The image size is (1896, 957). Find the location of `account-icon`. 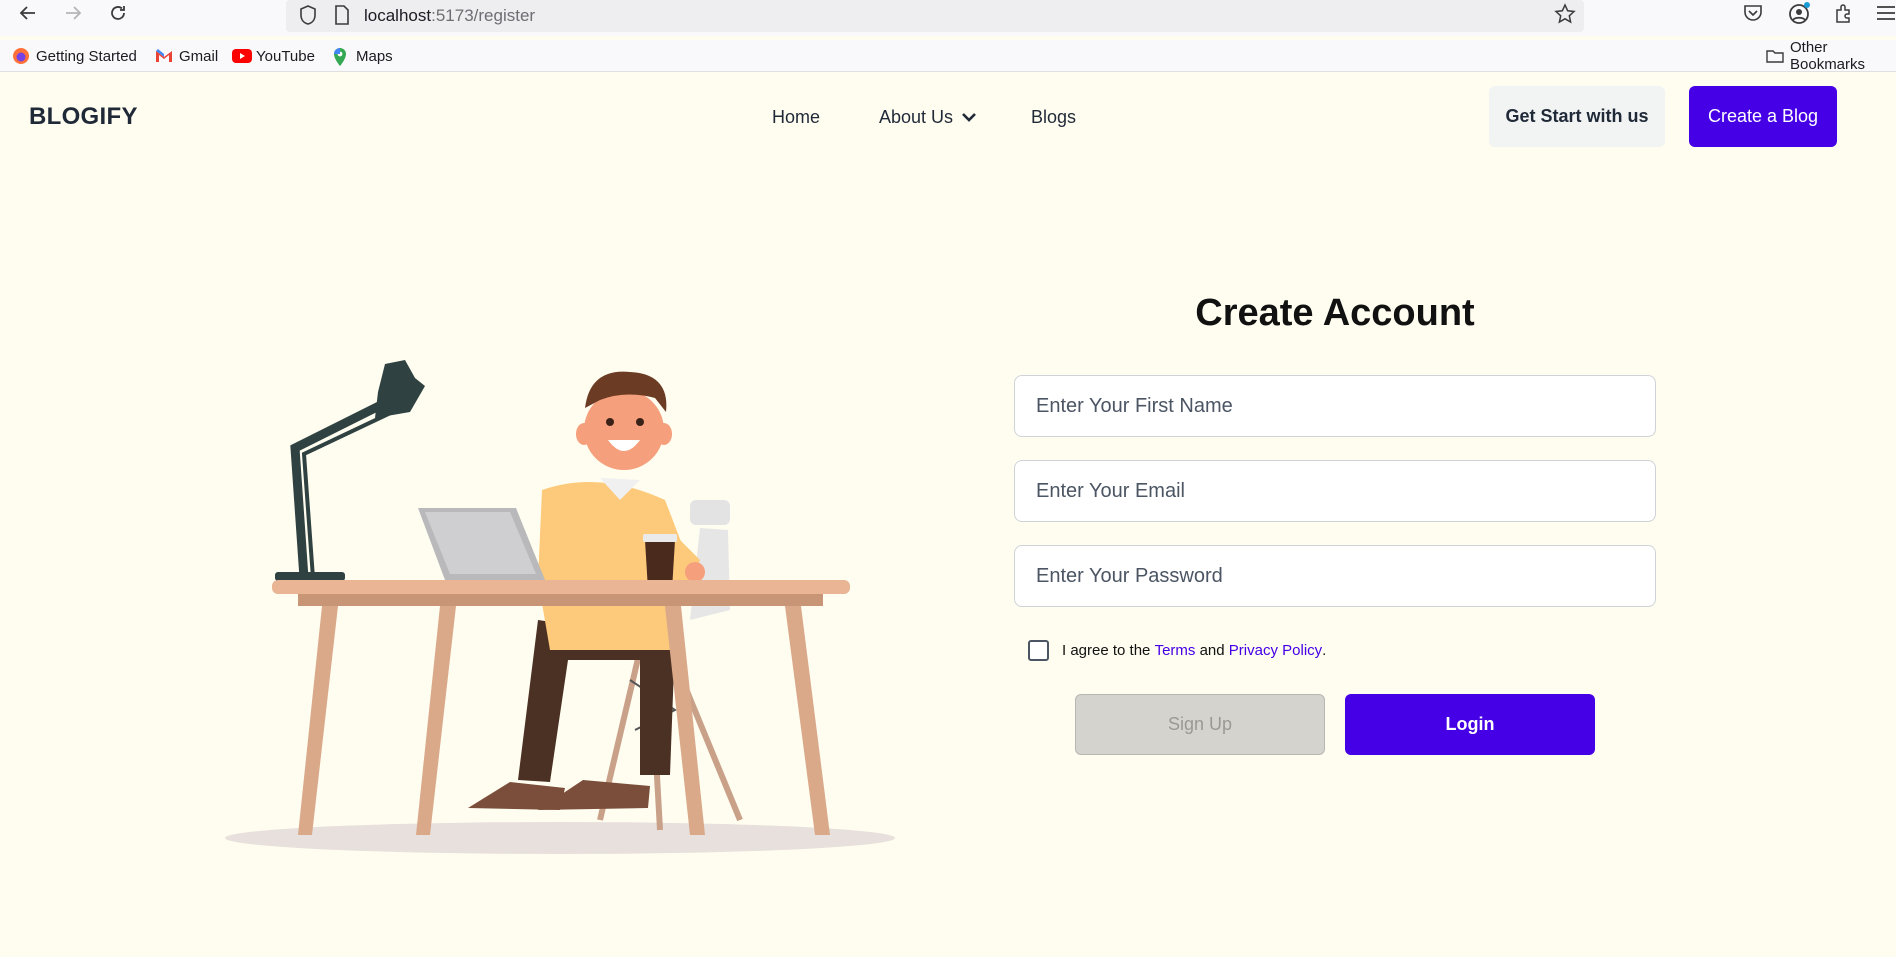

account-icon is located at coordinates (1799, 16).